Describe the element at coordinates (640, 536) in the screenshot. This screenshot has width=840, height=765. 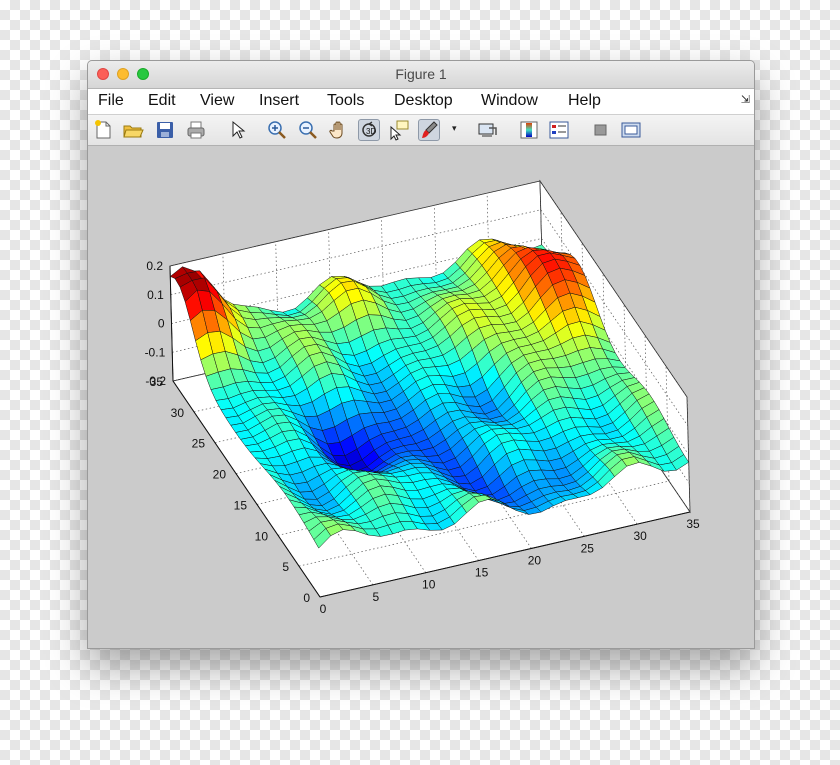
I see `x-tick-label: 30` at that location.